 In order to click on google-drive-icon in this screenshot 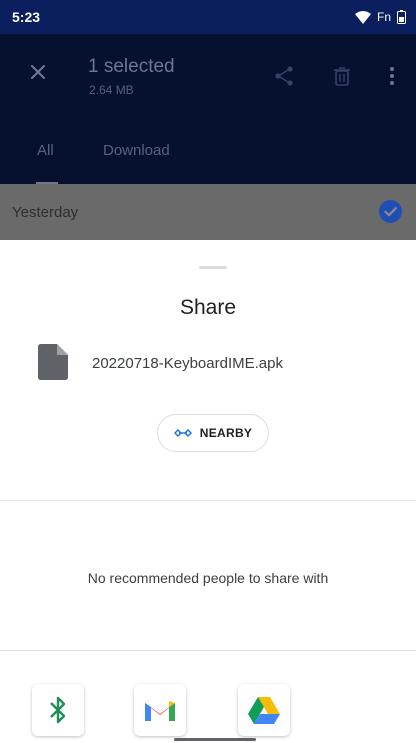, I will do `click(264, 710)`.